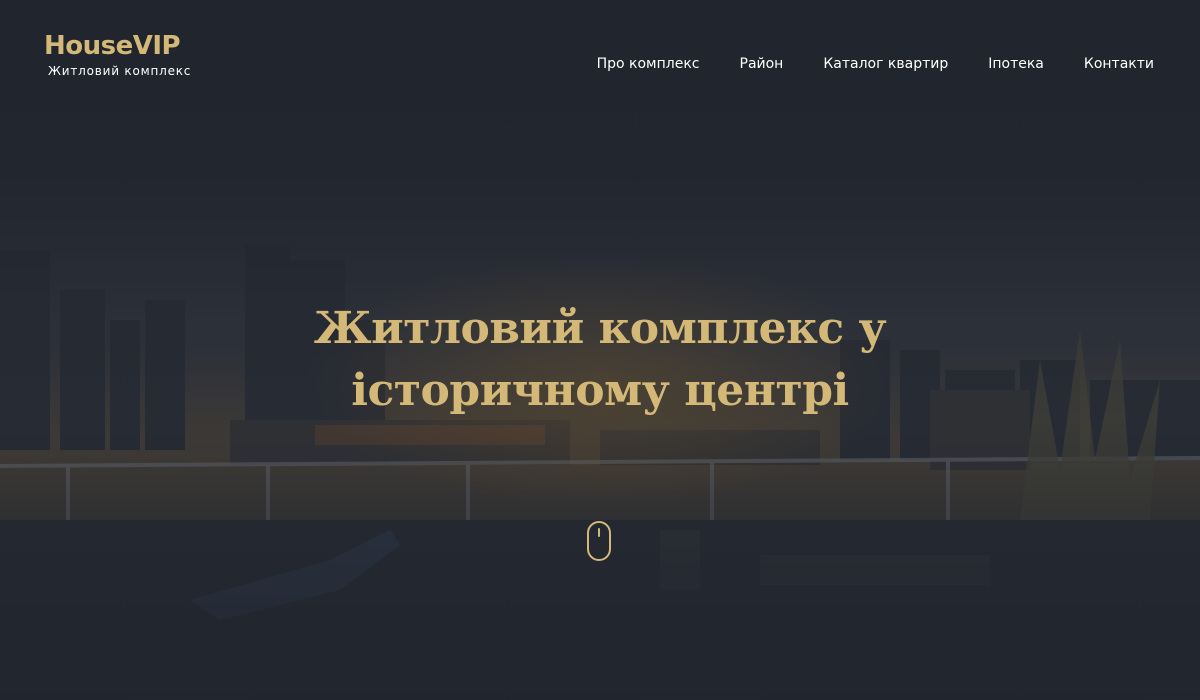 The width and height of the screenshot is (1200, 700). What do you see at coordinates (600, 328) in the screenshot?
I see `hero-title-line-1: Житловий комплекс у` at bounding box center [600, 328].